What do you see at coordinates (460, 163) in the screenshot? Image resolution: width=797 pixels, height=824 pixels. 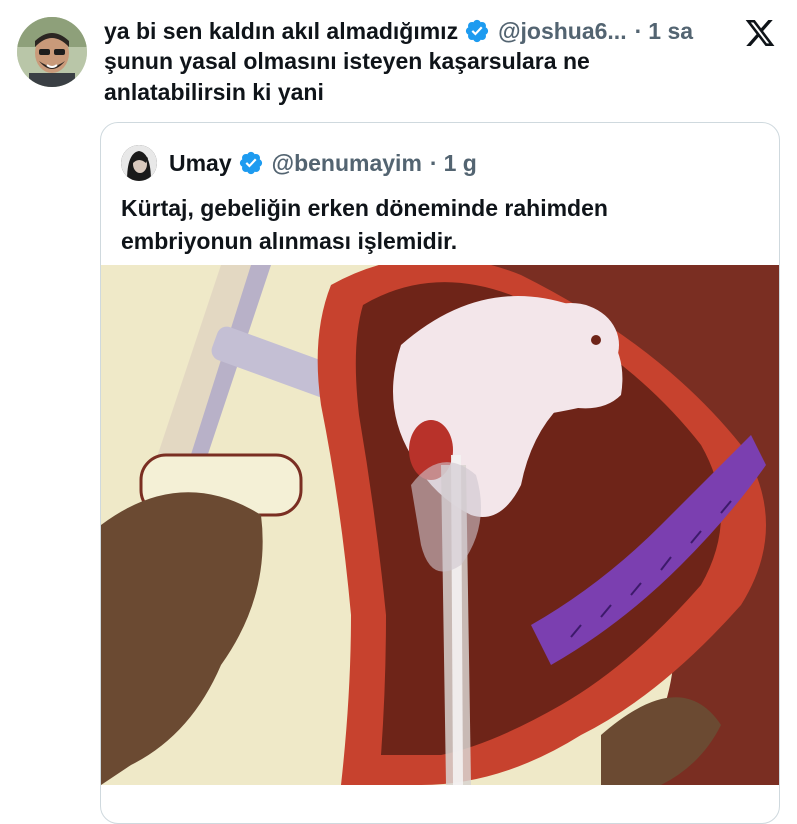 I see `quoted-tweet-timestamp: 1 g` at bounding box center [460, 163].